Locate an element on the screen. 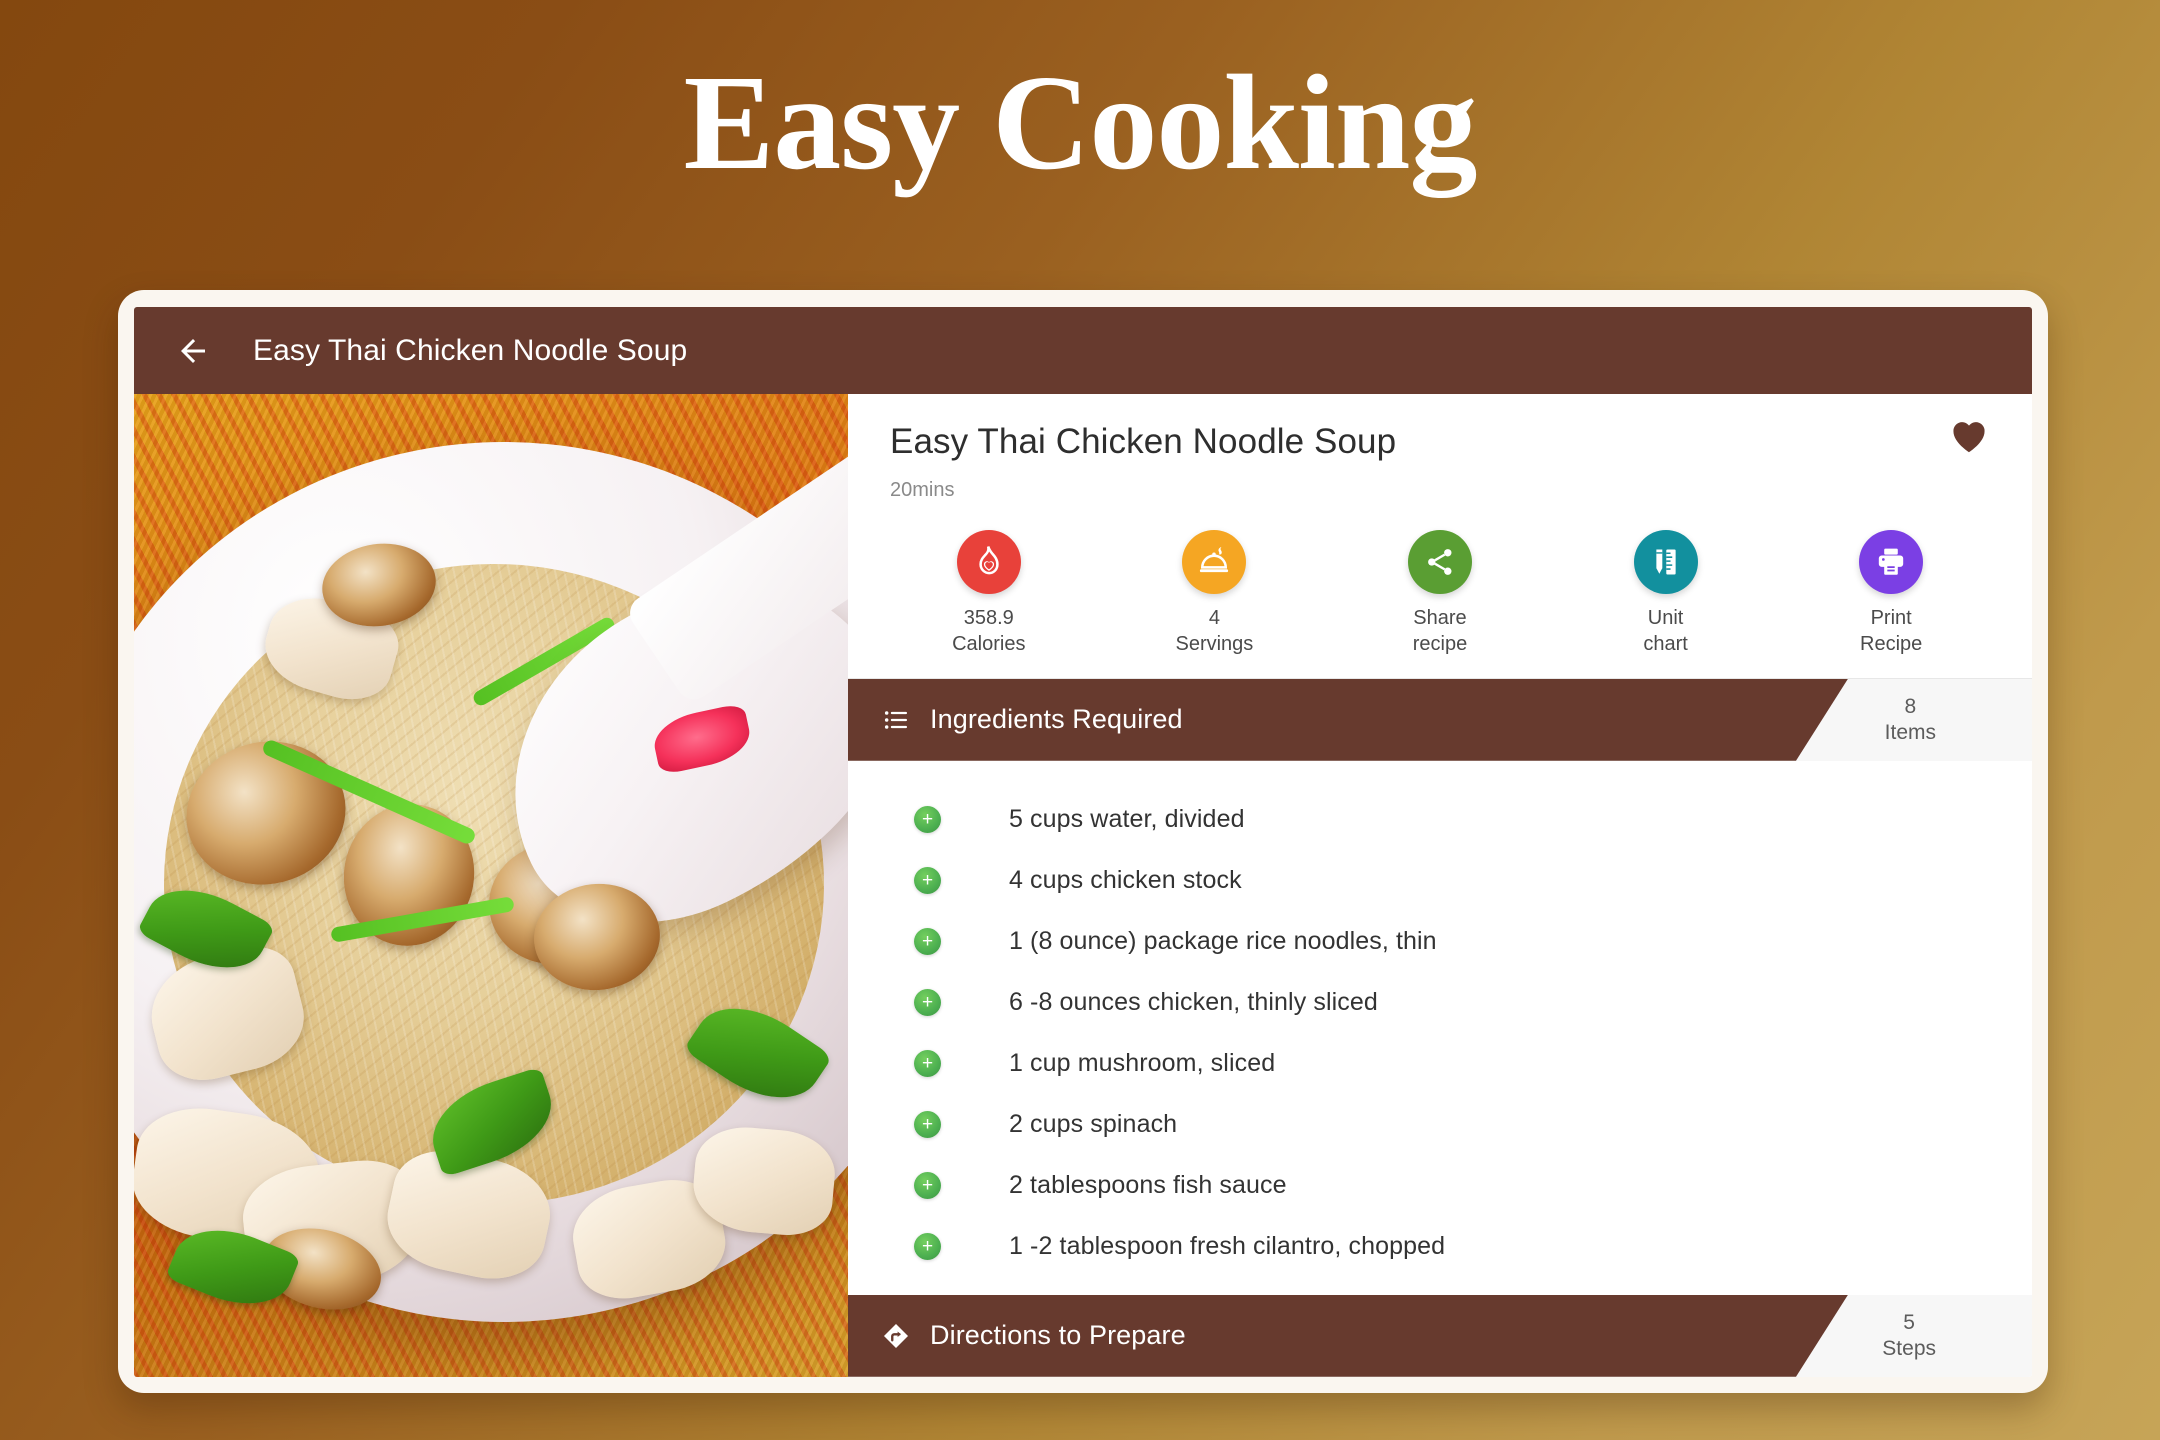  app-bar-title: Easy Thai Chicken Noodle Soup is located at coordinates (470, 350).